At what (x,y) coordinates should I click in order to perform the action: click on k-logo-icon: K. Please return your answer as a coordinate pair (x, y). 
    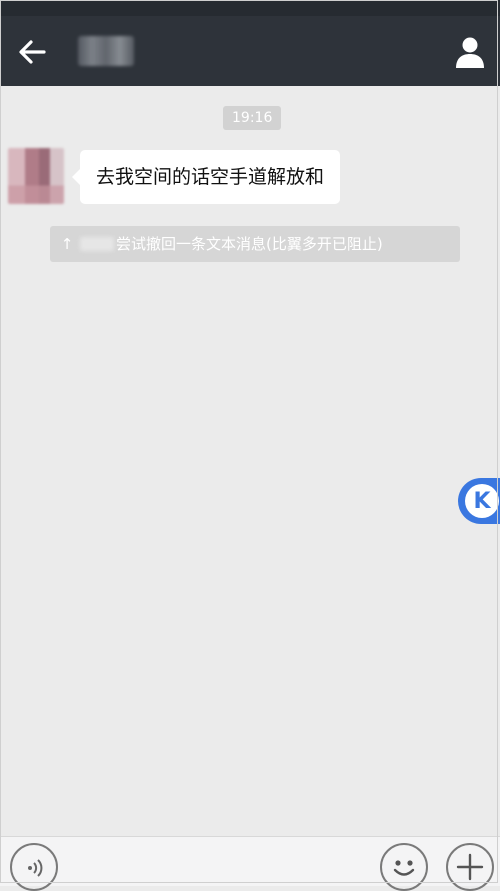
    Looking at the image, I should click on (482, 501).